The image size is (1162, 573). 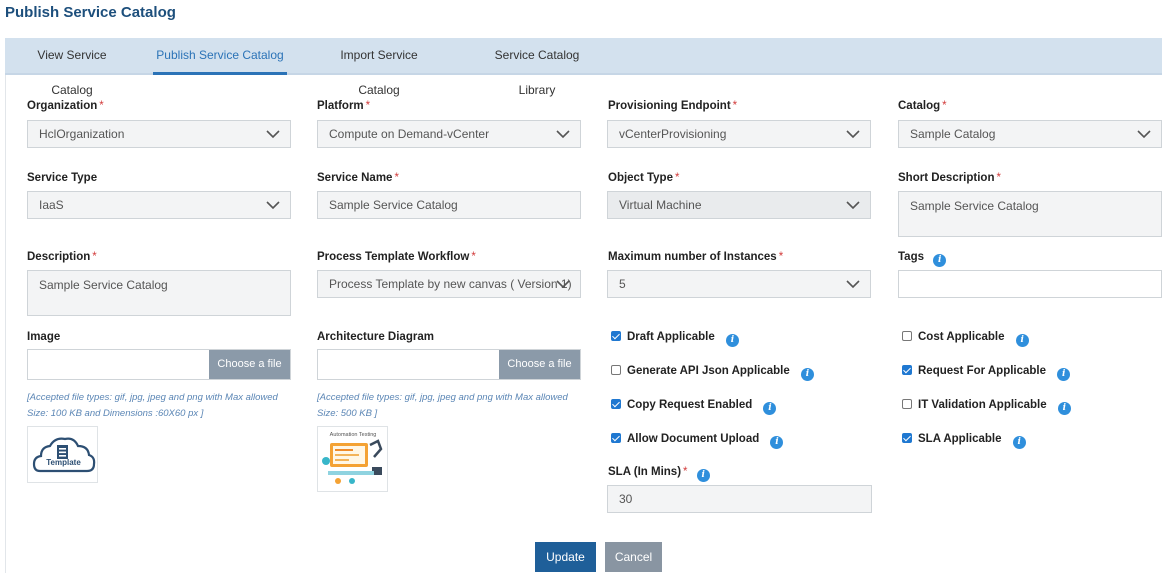 What do you see at coordinates (922, 106) in the screenshot?
I see `catalog-label: Catalog *` at bounding box center [922, 106].